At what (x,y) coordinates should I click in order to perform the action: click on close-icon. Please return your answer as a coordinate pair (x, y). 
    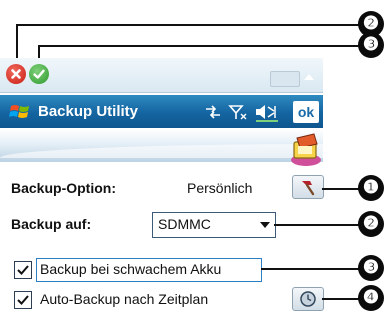
    Looking at the image, I should click on (16, 74).